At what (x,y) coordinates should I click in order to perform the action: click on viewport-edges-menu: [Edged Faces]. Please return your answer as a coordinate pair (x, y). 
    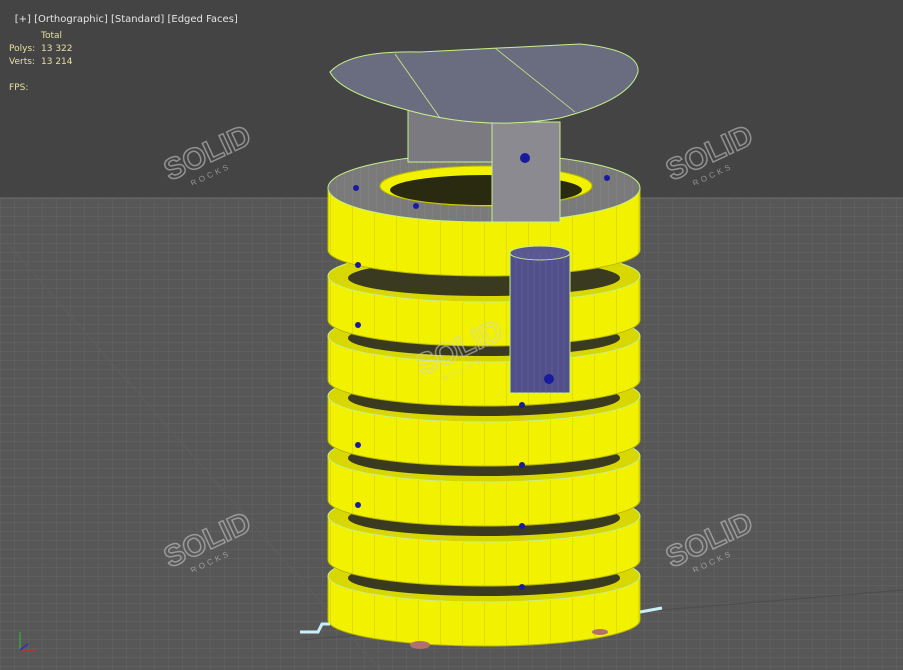
    Looking at the image, I should click on (202, 19).